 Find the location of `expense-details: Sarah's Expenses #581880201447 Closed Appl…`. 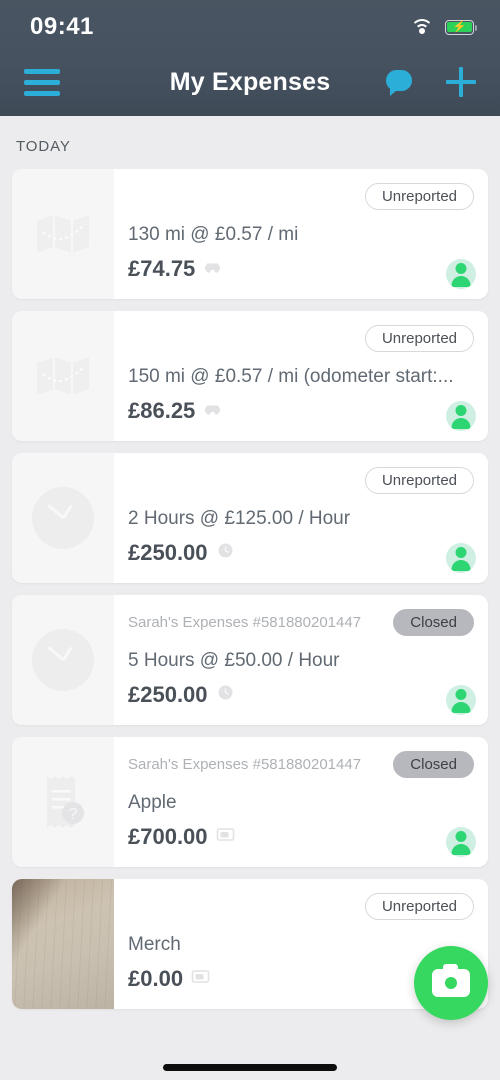

expense-details: Sarah's Expenses #581880201447 Closed Appl… is located at coordinates (301, 802).